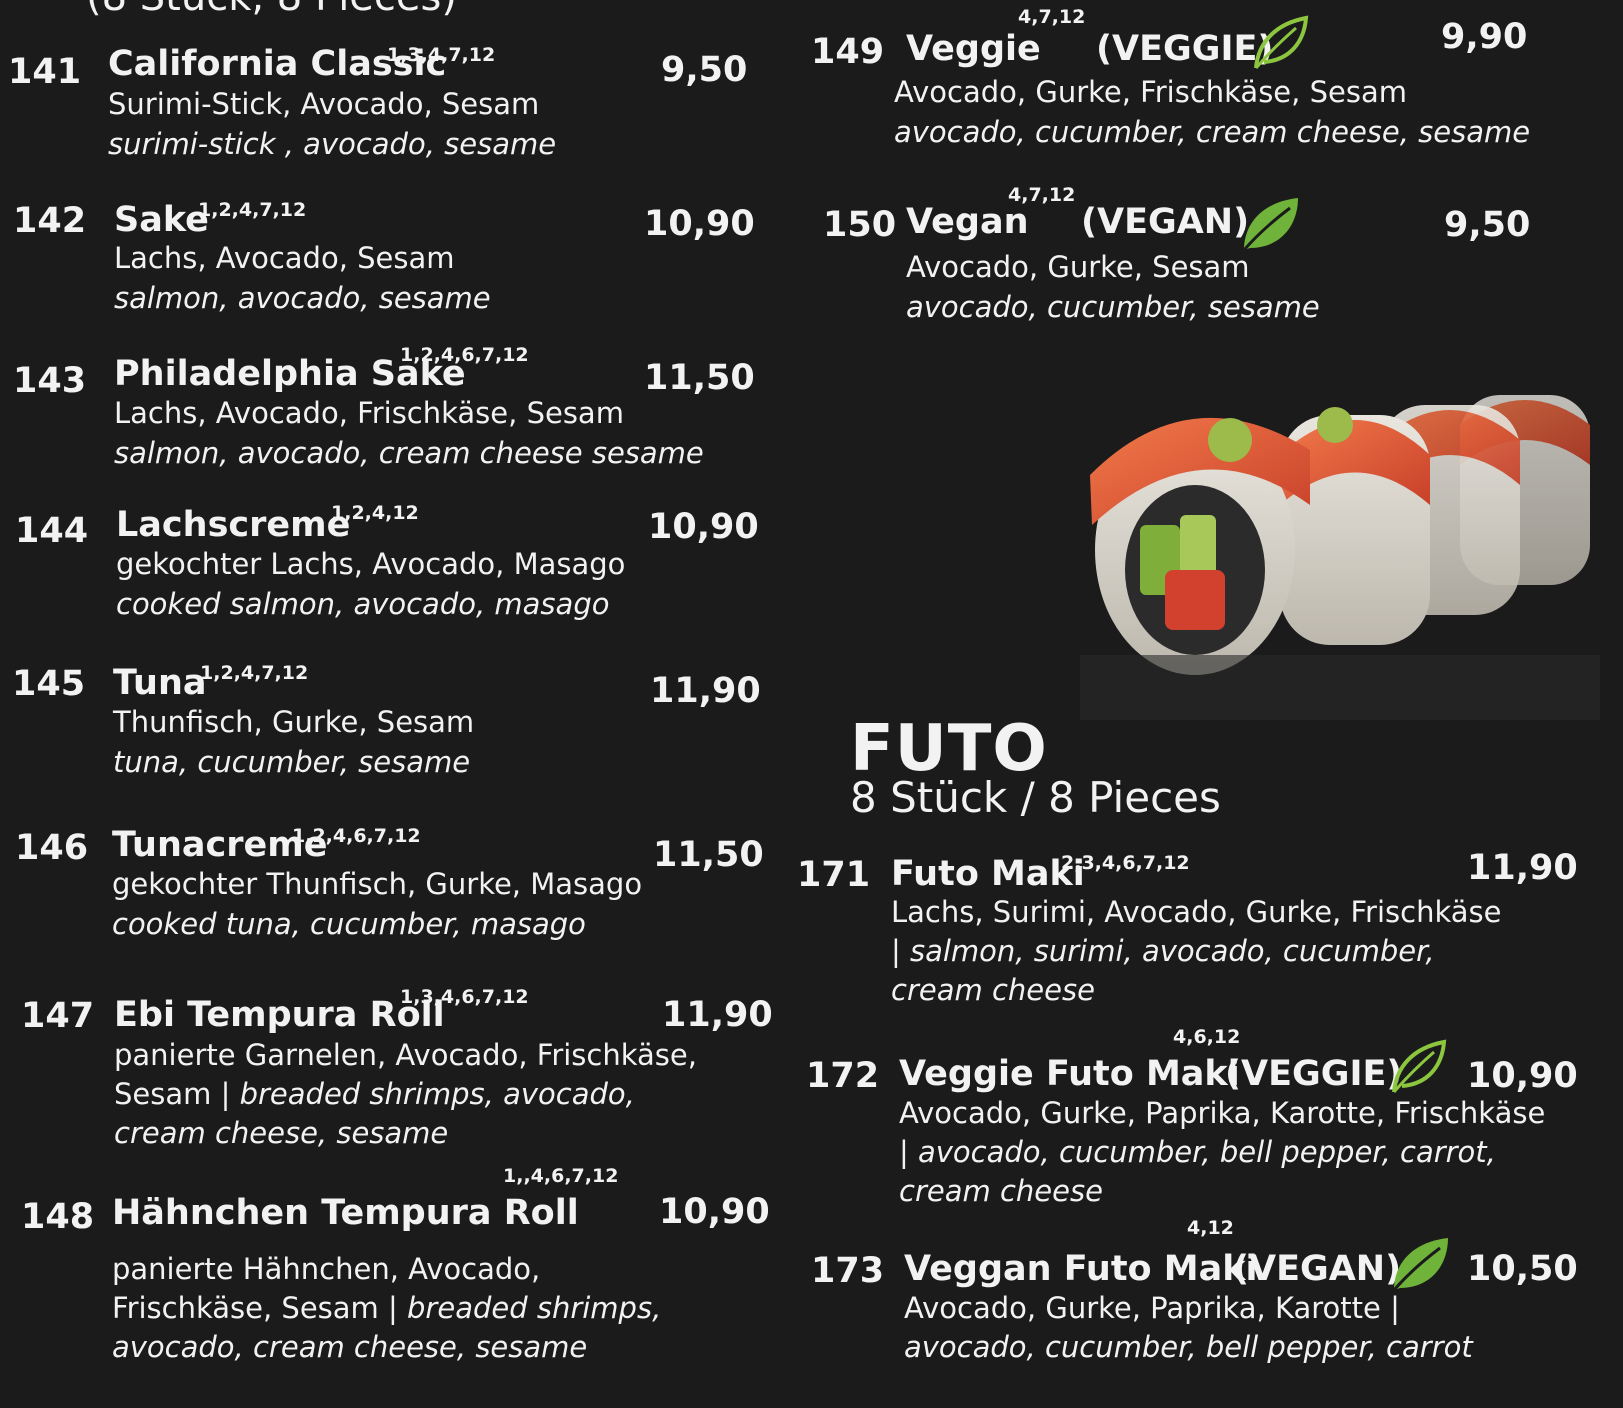 The height and width of the screenshot is (1408, 1623). I want to click on item-name: Vegan, so click(967, 222).